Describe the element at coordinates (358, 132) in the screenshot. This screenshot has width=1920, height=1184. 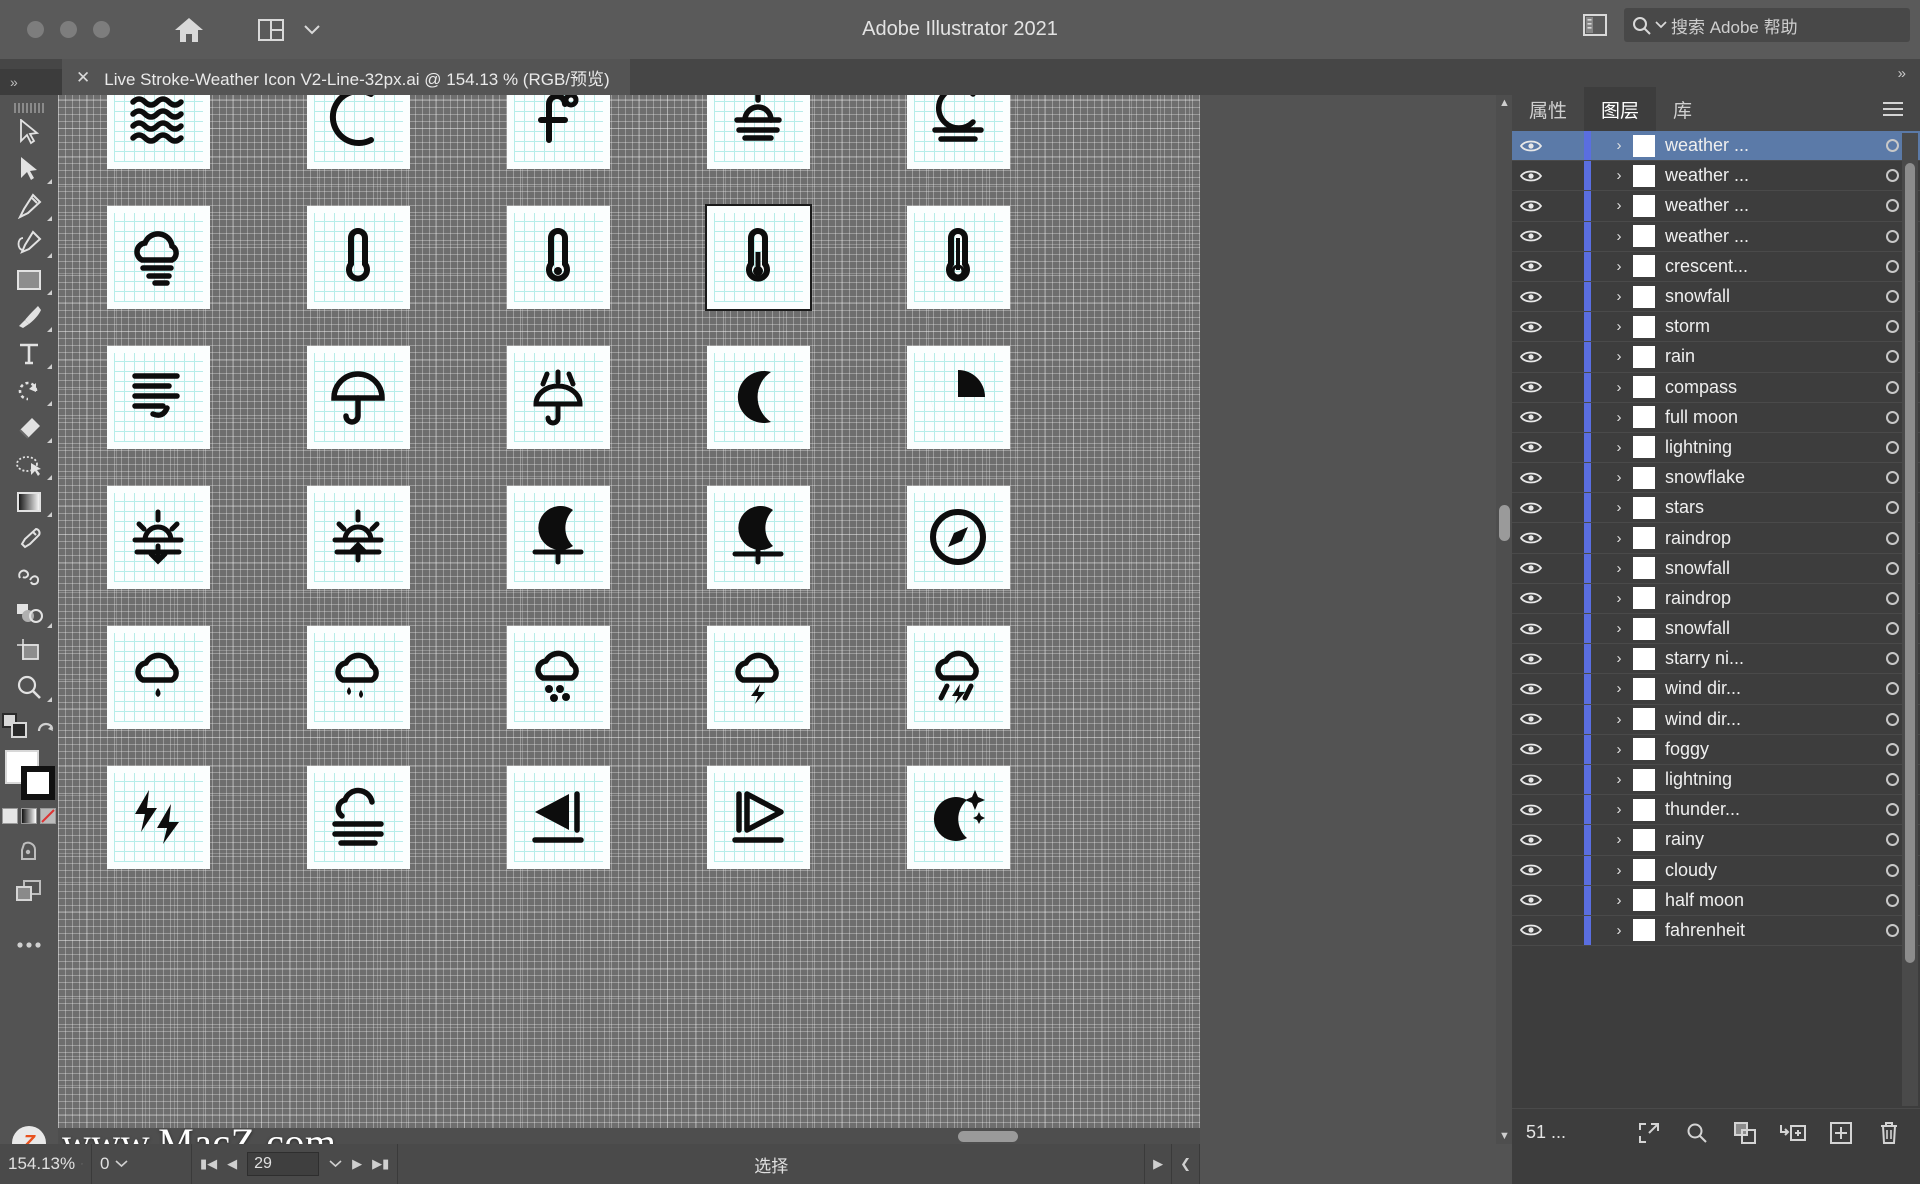
I see `crescent-outline-icon` at that location.